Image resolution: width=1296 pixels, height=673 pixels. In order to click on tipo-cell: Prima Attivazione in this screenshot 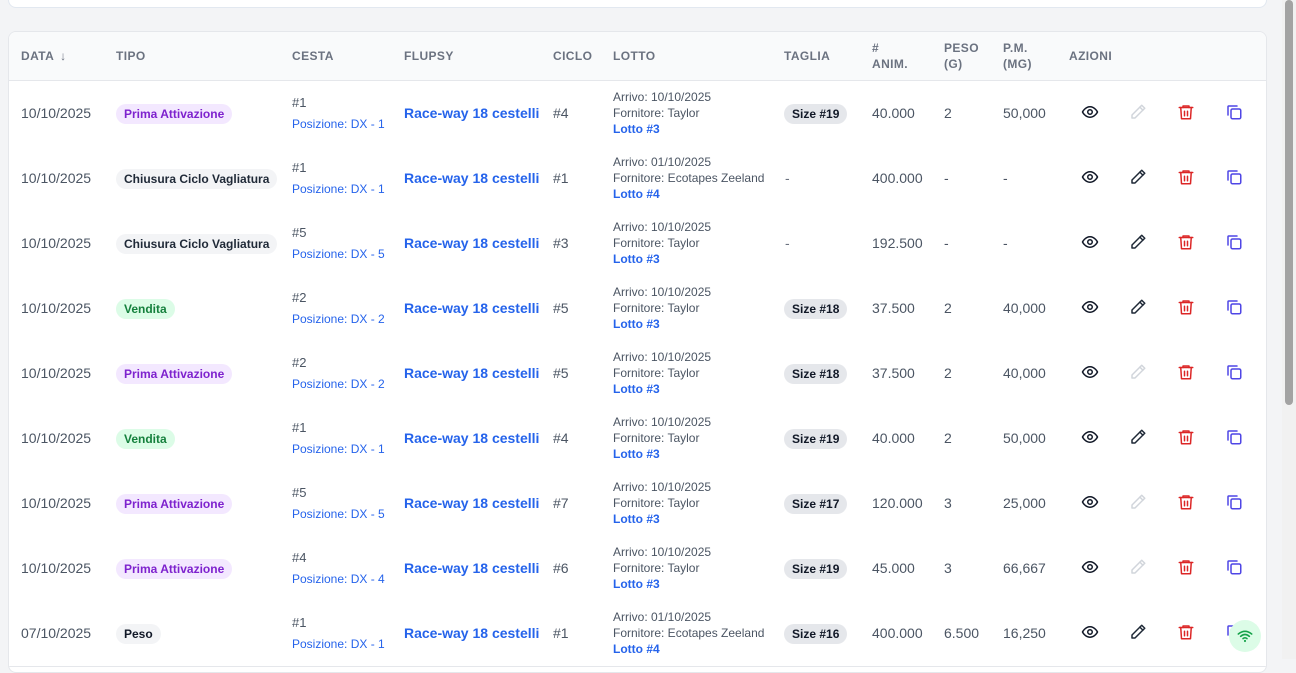, I will do `click(174, 374)`.